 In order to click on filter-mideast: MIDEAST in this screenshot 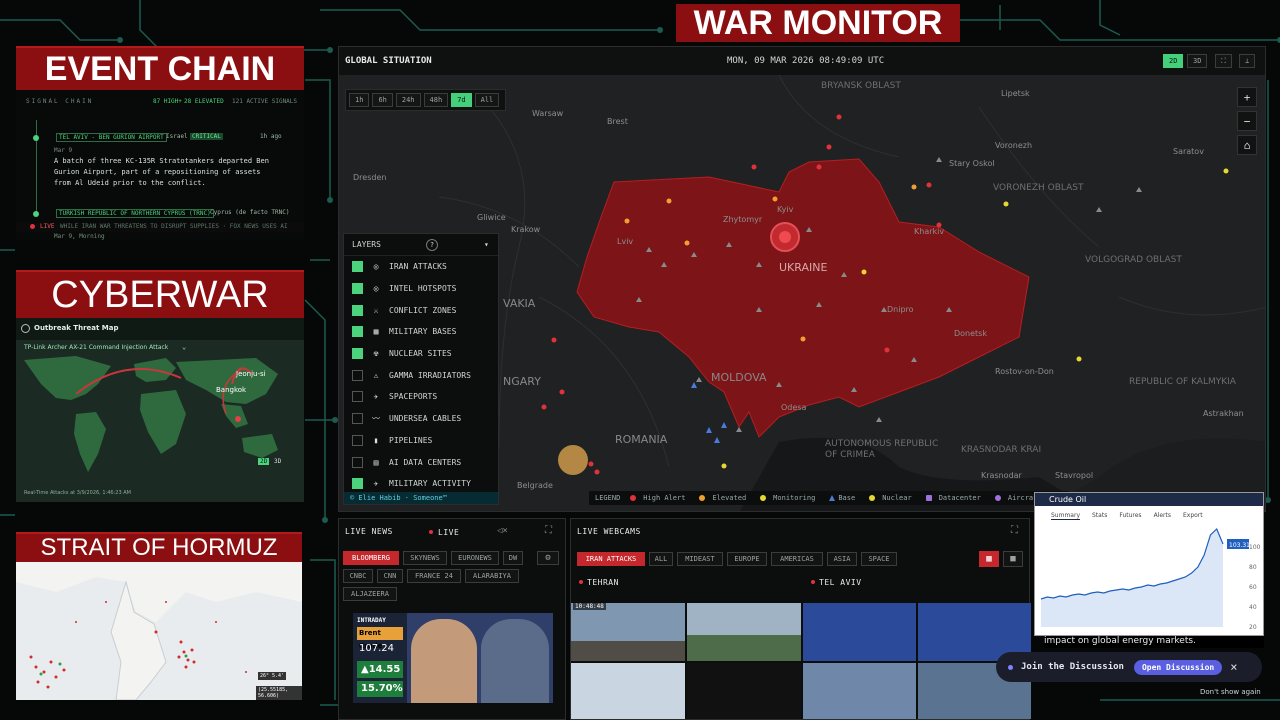, I will do `click(700, 559)`.